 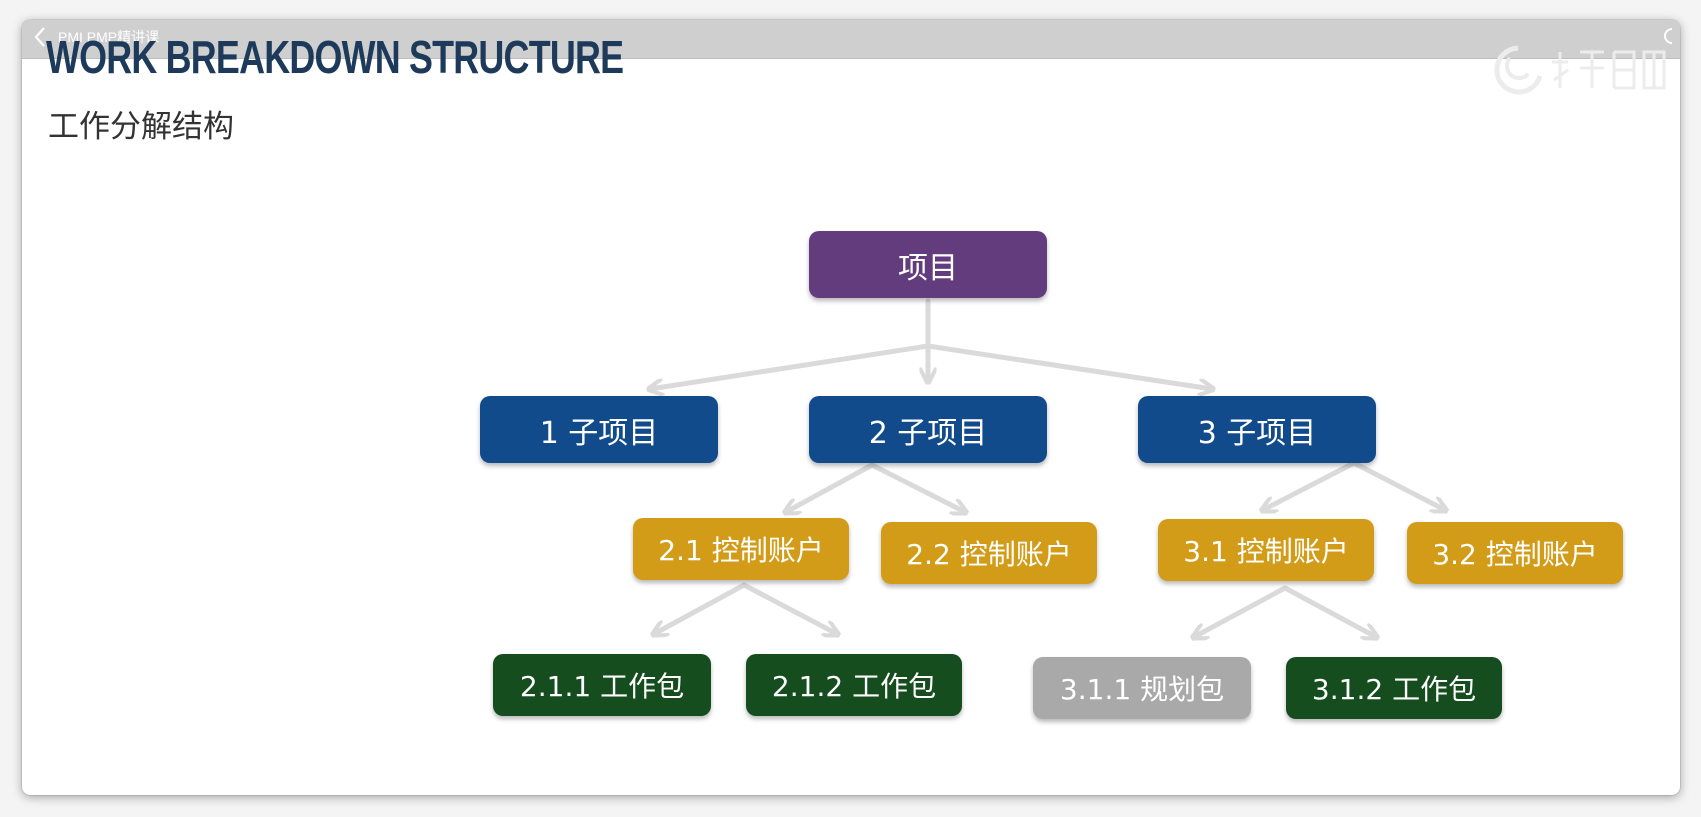 I want to click on watermark-logo-icon, so click(x=1580, y=70).